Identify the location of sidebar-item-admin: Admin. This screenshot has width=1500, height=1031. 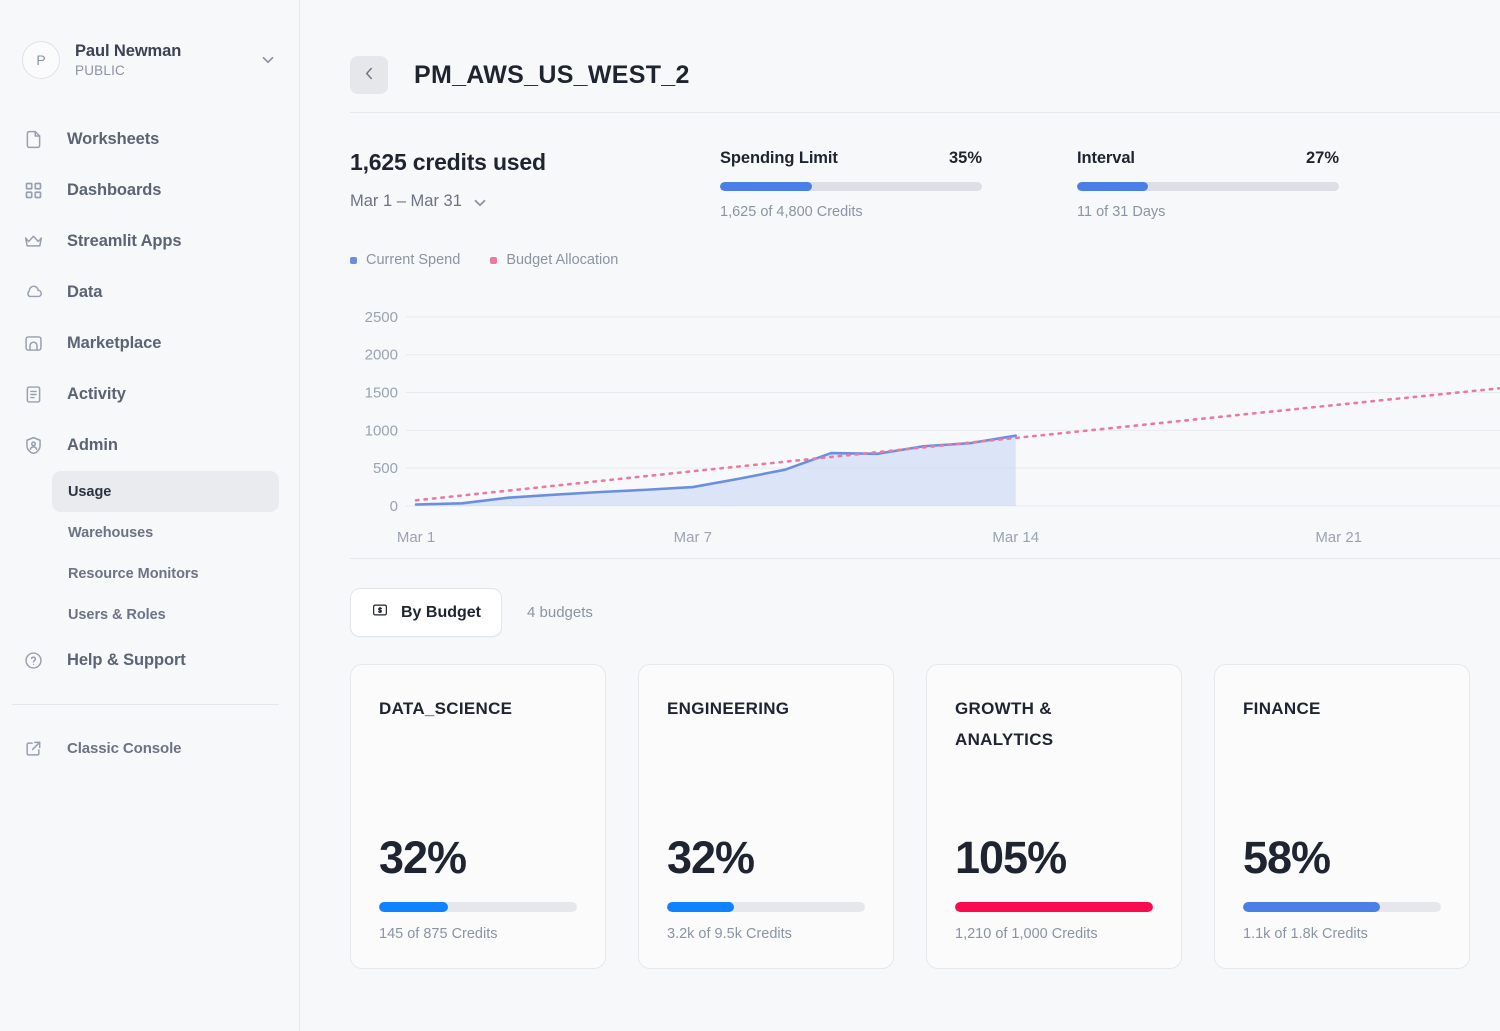
(149, 445).